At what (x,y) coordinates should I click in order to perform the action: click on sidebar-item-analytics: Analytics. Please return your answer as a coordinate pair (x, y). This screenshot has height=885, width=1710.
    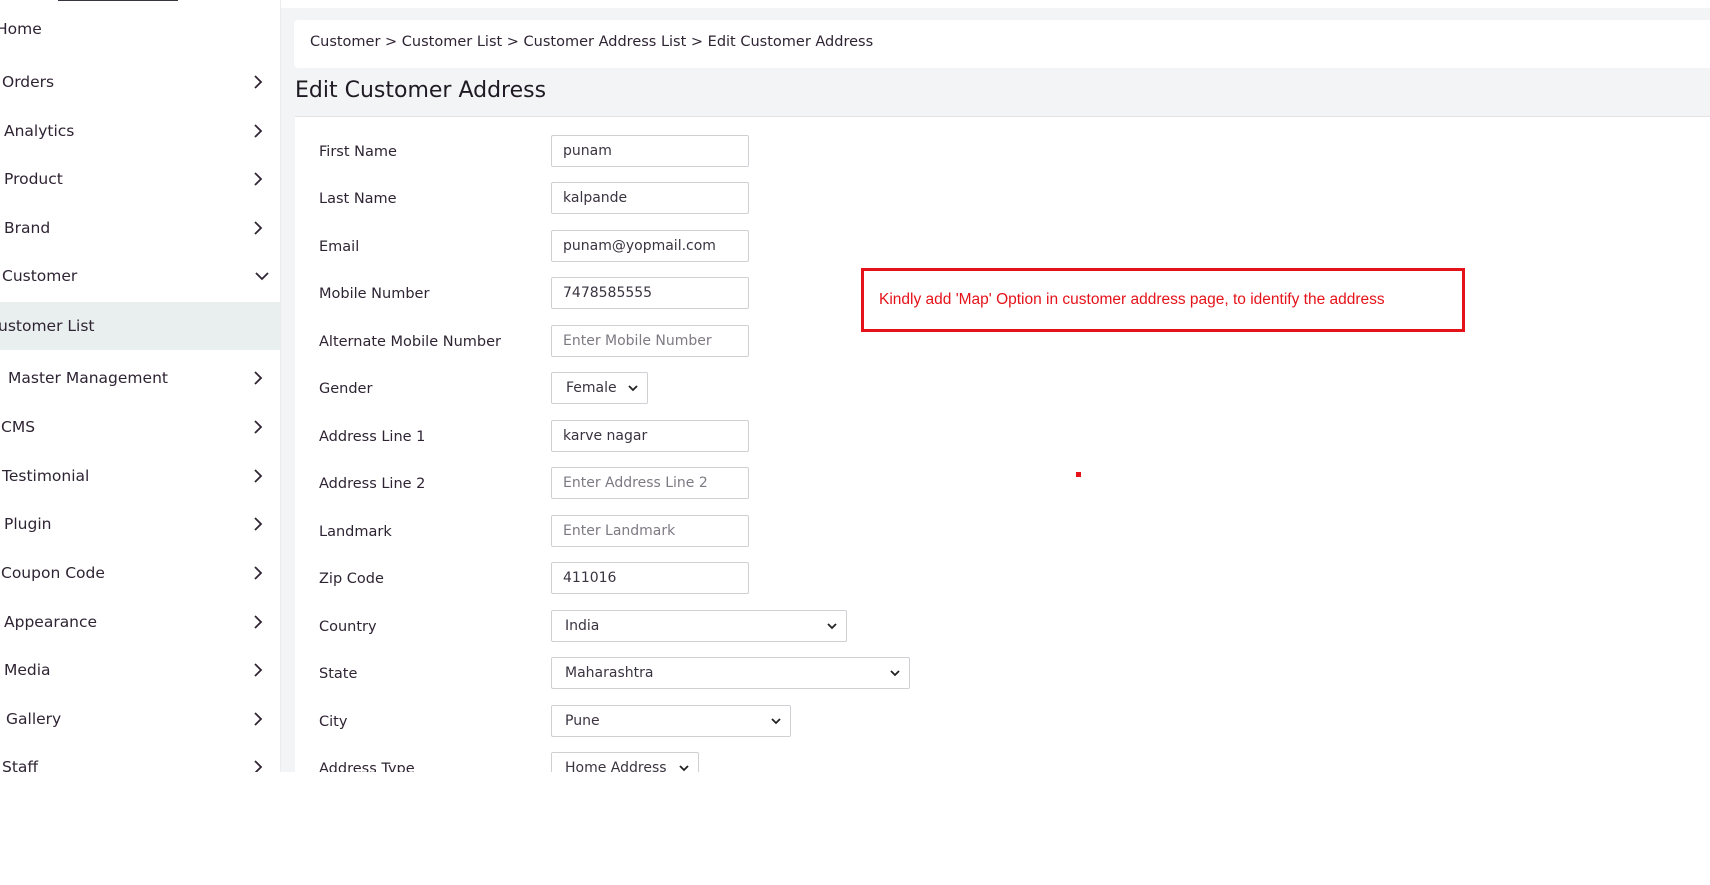
    Looking at the image, I should click on (140, 131).